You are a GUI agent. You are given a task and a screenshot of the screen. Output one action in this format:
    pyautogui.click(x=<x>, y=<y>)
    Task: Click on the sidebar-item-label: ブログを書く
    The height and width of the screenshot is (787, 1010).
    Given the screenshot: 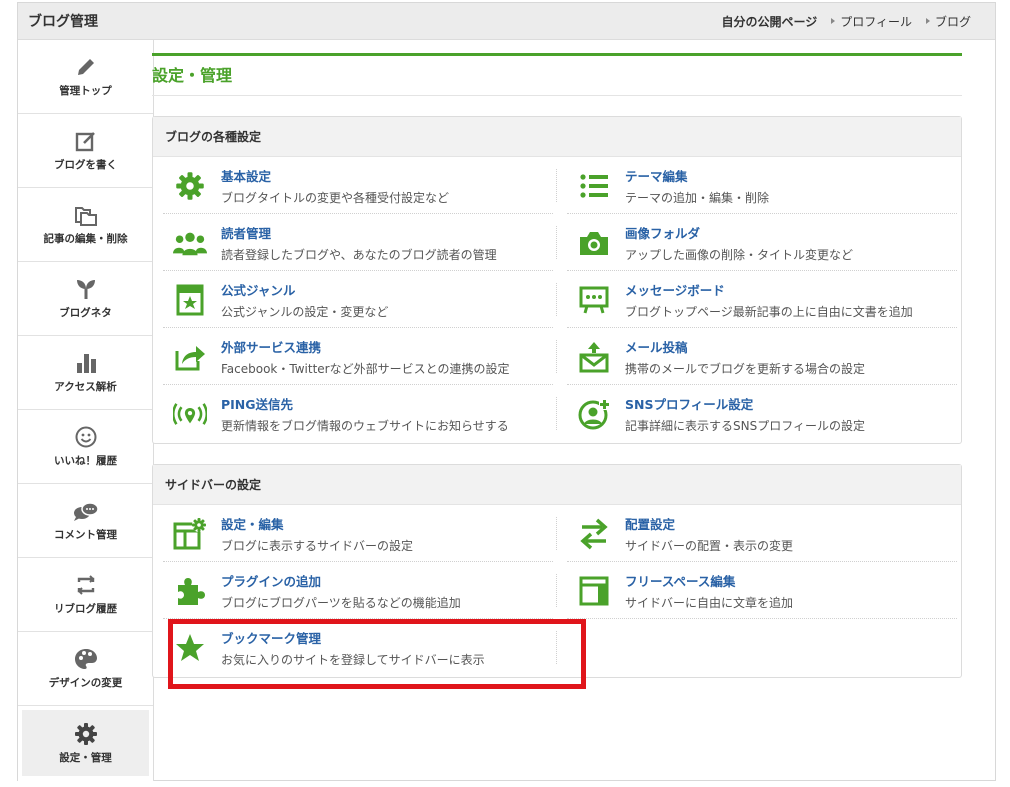 What is the action you would take?
    pyautogui.click(x=85, y=165)
    